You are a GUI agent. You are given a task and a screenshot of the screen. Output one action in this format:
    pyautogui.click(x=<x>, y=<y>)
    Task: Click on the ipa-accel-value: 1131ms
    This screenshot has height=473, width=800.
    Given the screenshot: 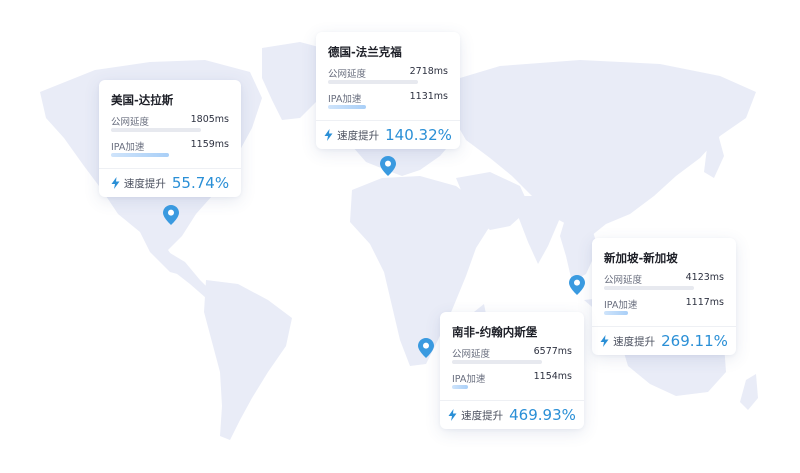 What is the action you would take?
    pyautogui.click(x=428, y=96)
    